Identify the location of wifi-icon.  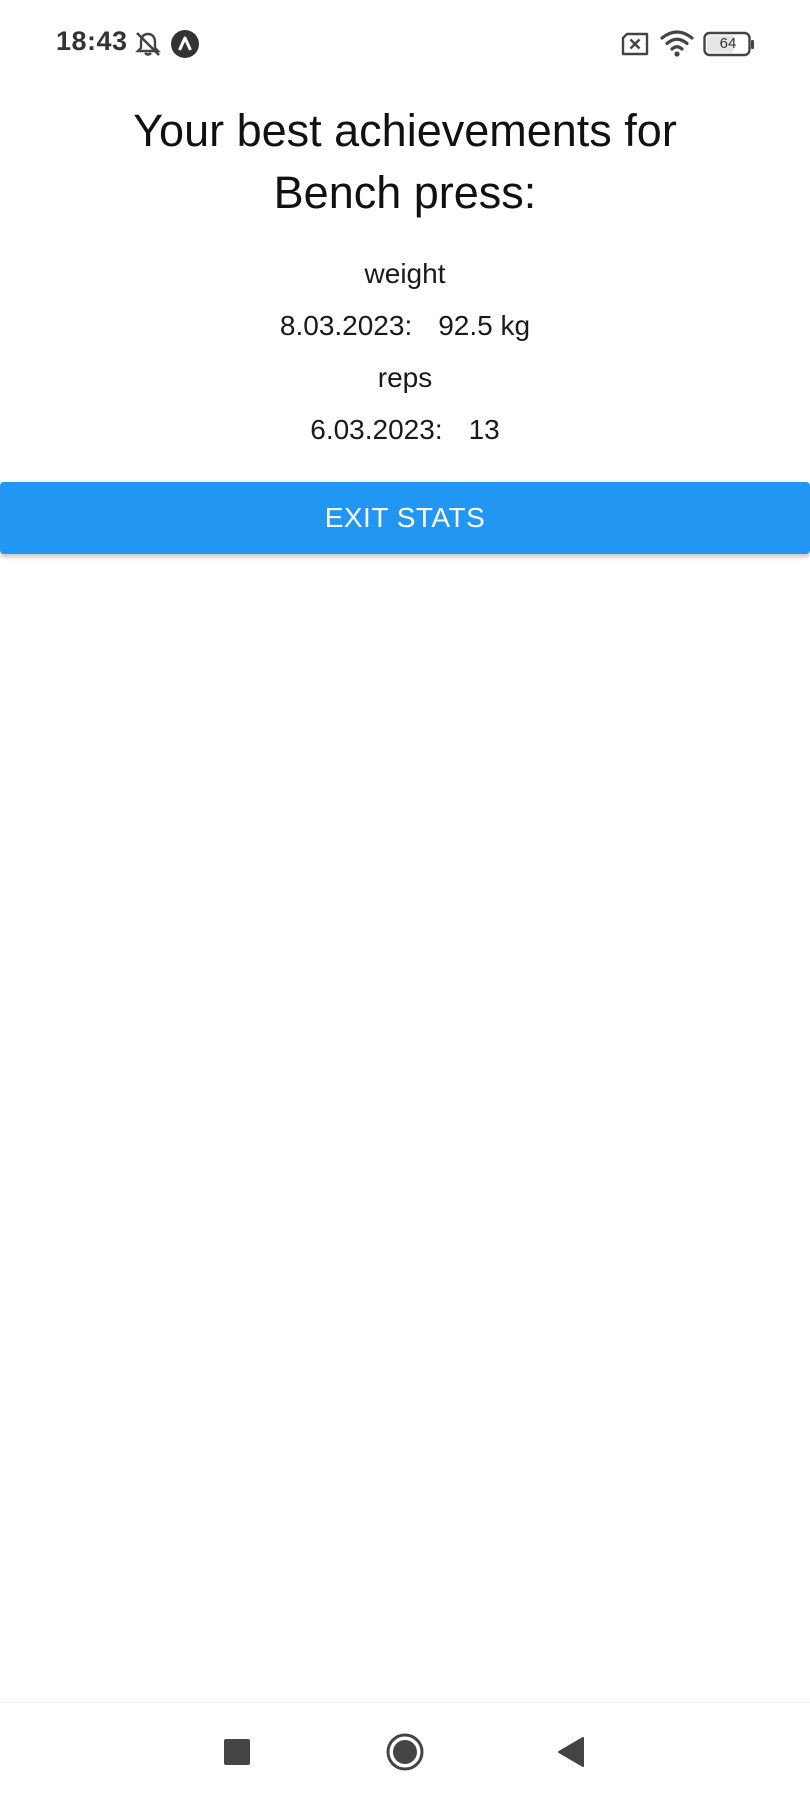
(677, 43).